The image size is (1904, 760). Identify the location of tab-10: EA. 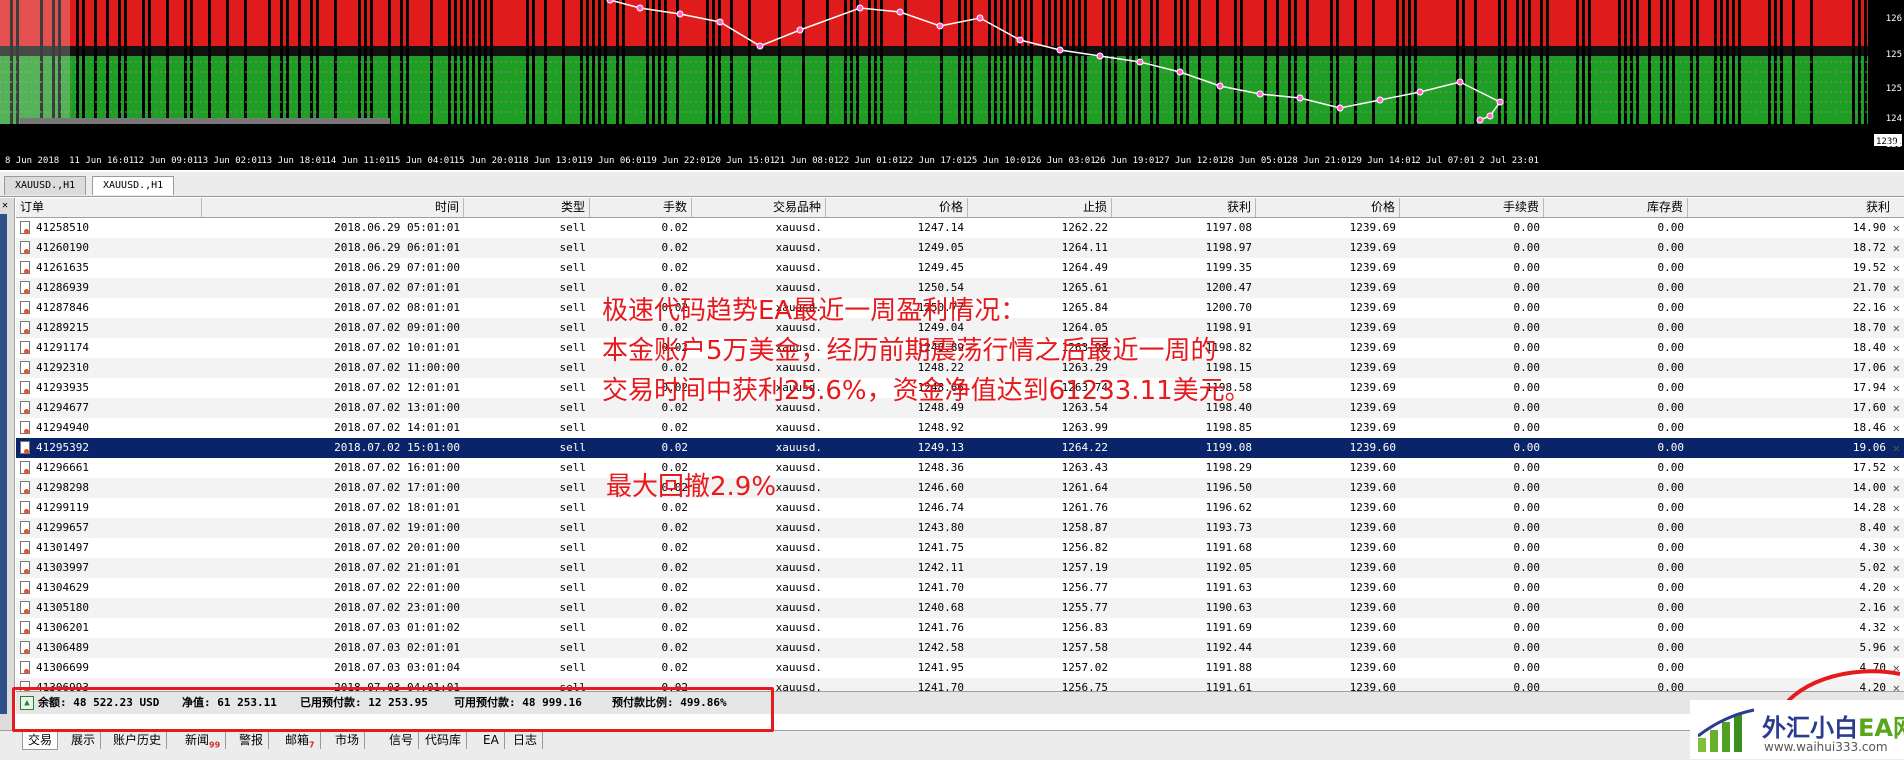
(491, 740).